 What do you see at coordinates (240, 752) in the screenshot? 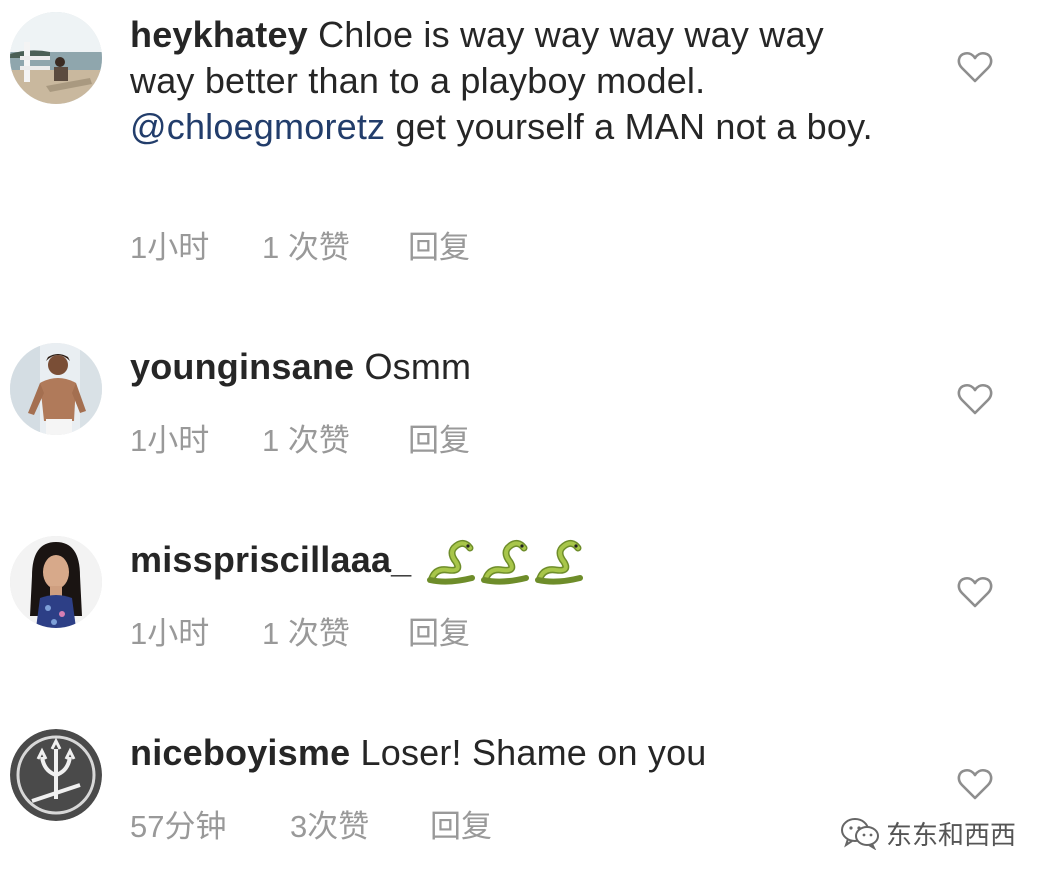
I see `comment-username: niceboyisme` at bounding box center [240, 752].